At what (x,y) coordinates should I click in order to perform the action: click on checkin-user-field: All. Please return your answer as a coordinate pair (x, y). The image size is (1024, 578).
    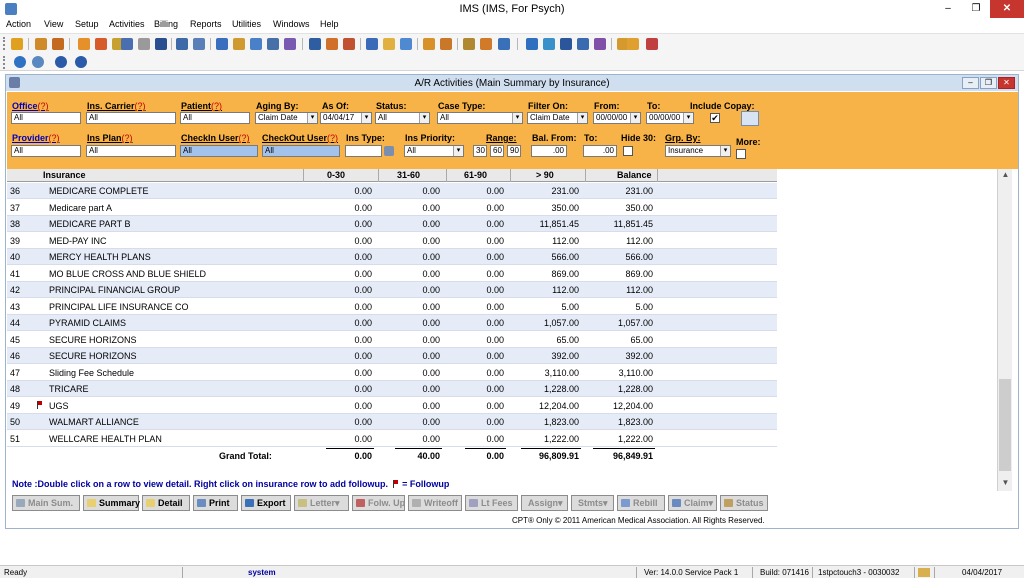
    Looking at the image, I should click on (219, 151).